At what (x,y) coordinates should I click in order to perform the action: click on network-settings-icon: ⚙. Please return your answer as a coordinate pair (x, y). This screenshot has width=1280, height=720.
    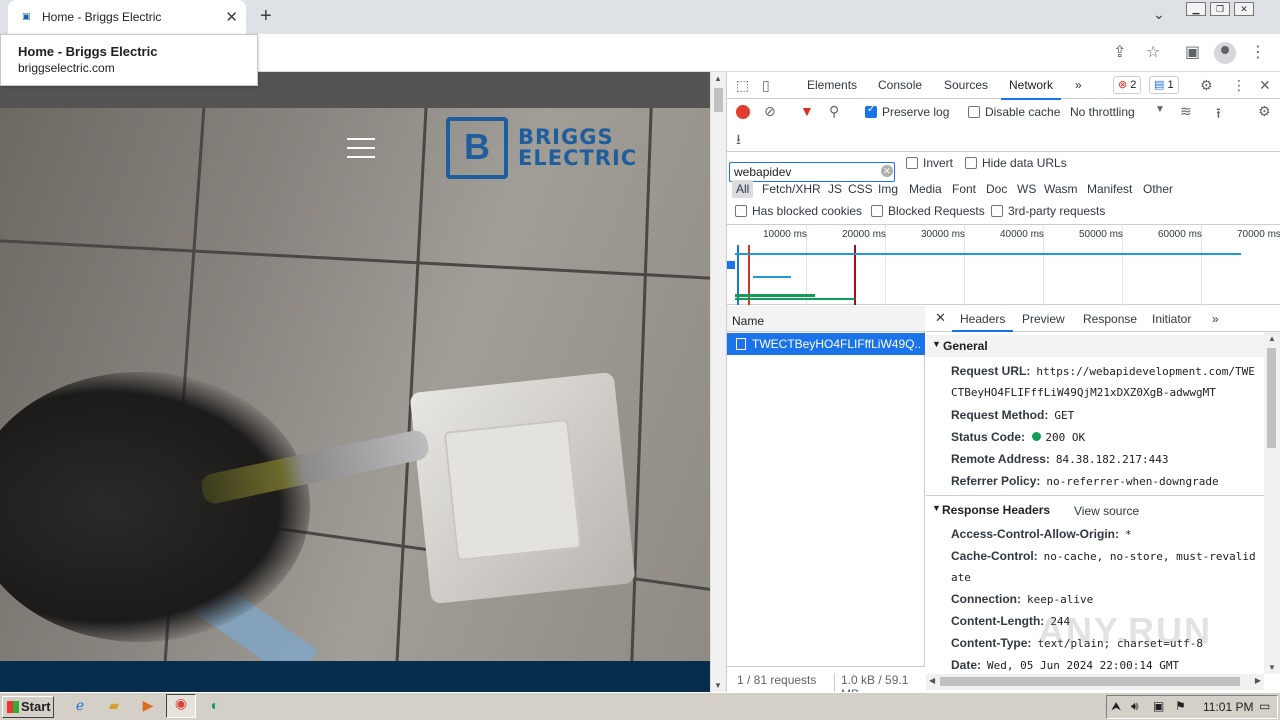
    Looking at the image, I should click on (1264, 111).